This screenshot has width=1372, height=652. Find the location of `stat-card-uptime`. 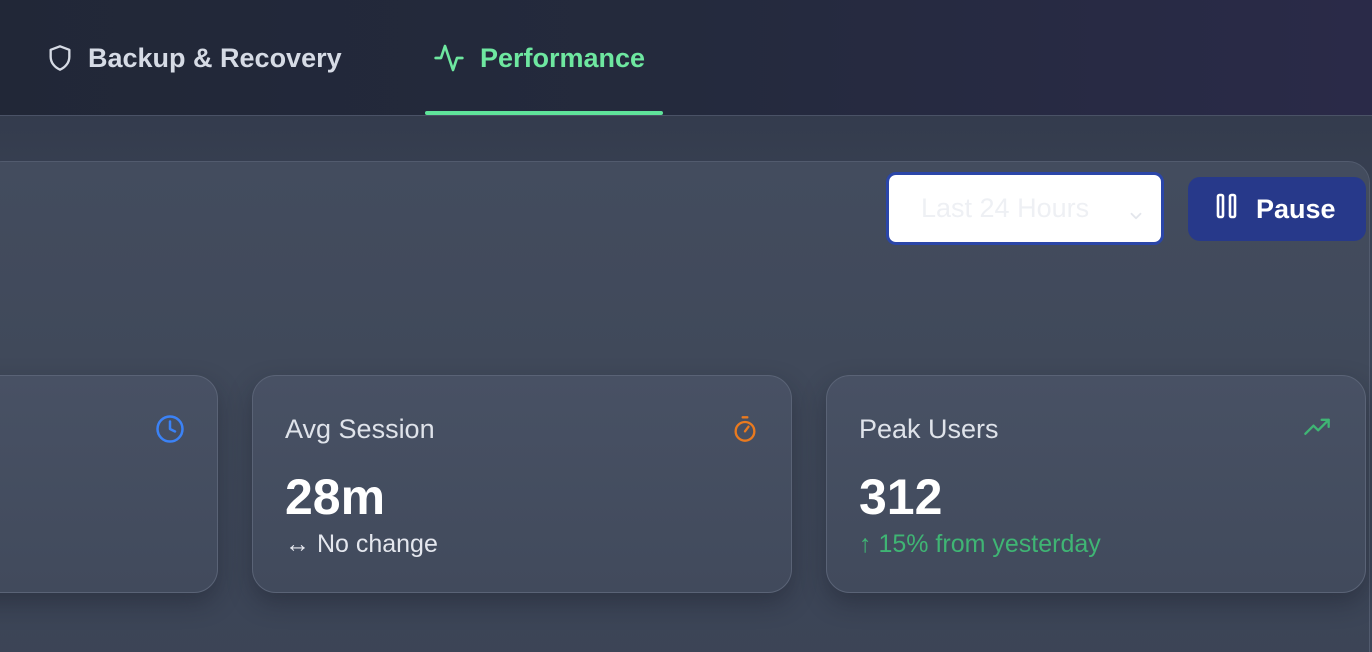

stat-card-uptime is located at coordinates (109, 484).